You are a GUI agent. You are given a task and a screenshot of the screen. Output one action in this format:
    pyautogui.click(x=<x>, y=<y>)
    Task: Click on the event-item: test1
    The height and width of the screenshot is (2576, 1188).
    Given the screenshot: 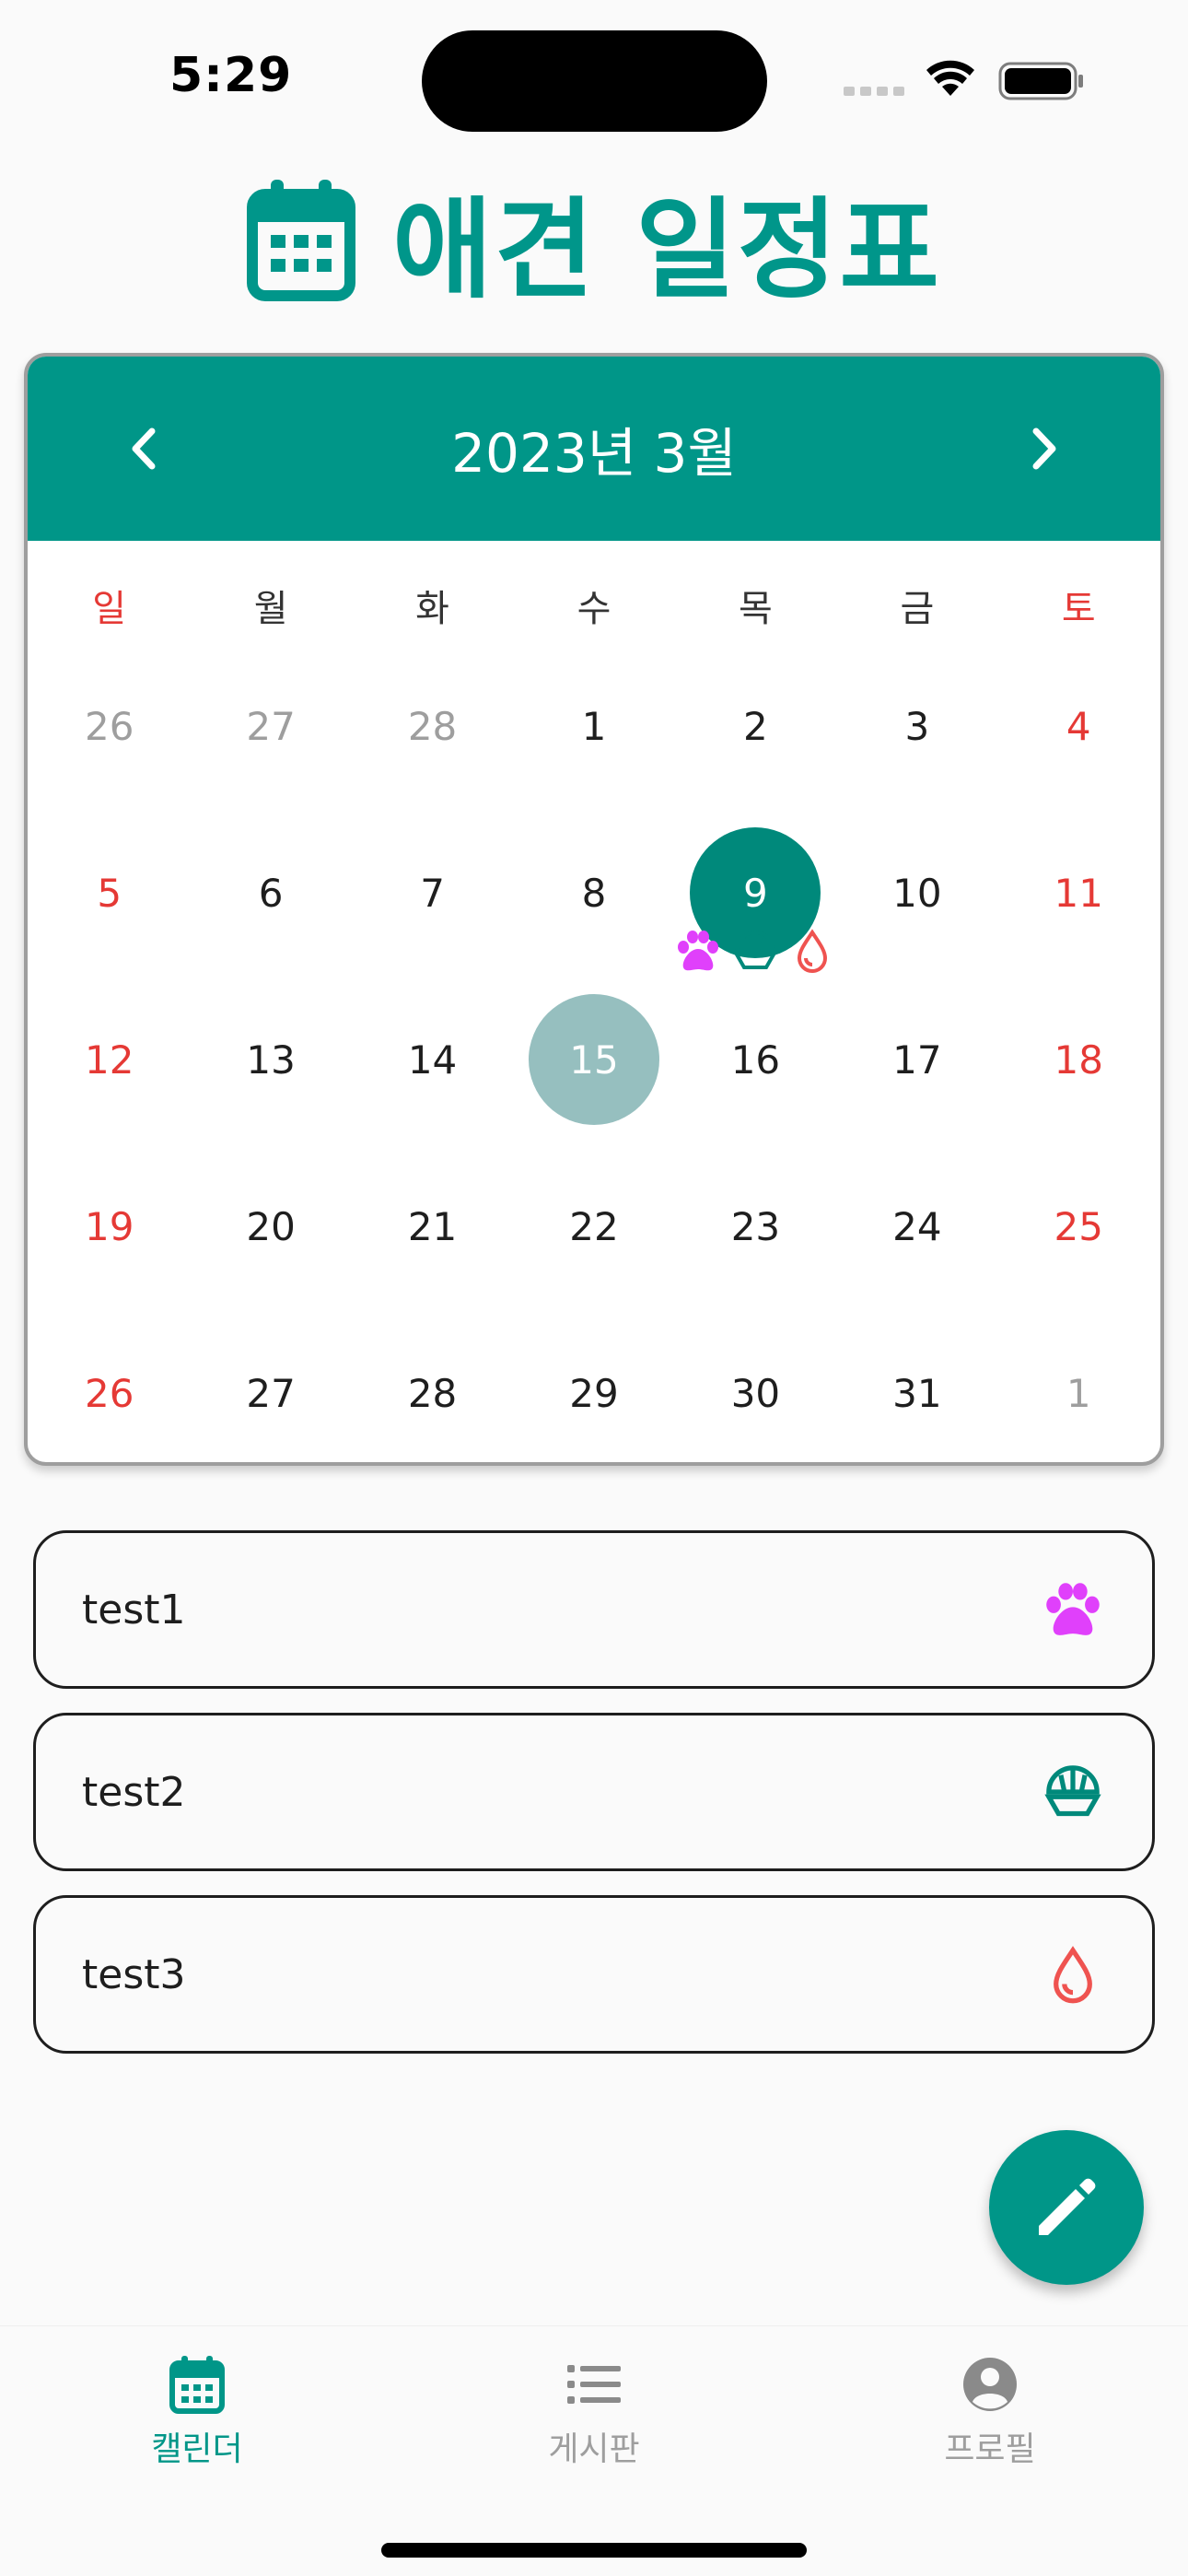 What is the action you would take?
    pyautogui.click(x=594, y=1609)
    